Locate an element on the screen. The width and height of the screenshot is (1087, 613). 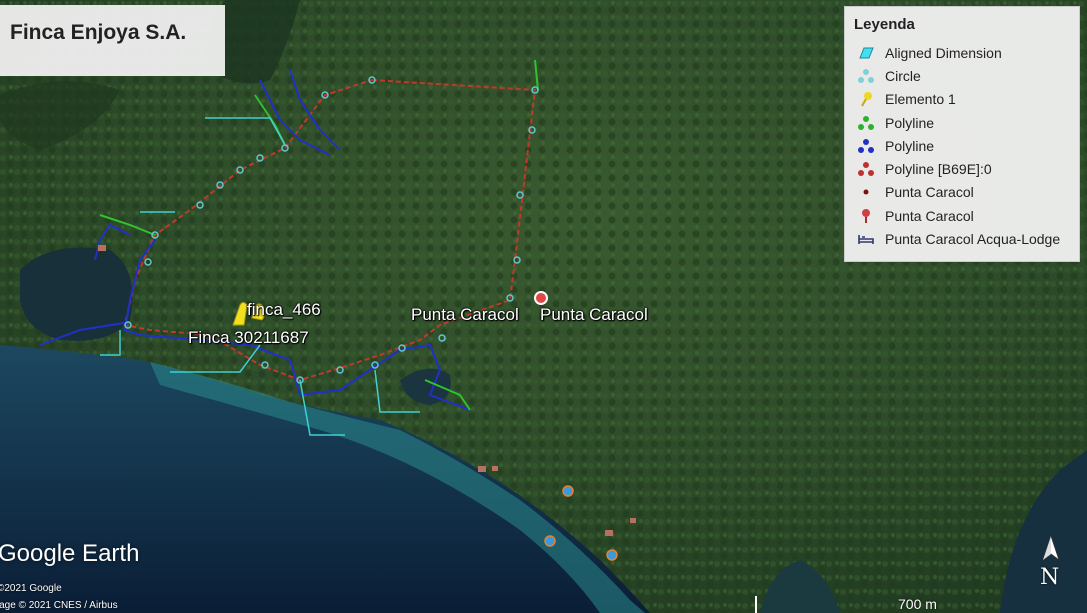
legend-label: Punta Caracol Acqua-Lodge is located at coordinates (973, 239).